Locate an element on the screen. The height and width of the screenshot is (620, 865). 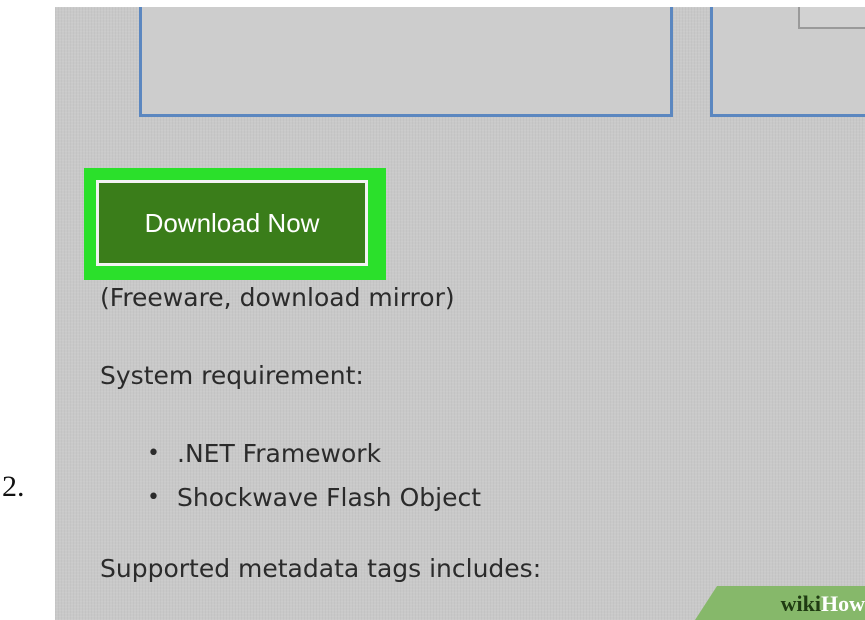
wikihow-watermark: wikiHow is located at coordinates (823, 604).